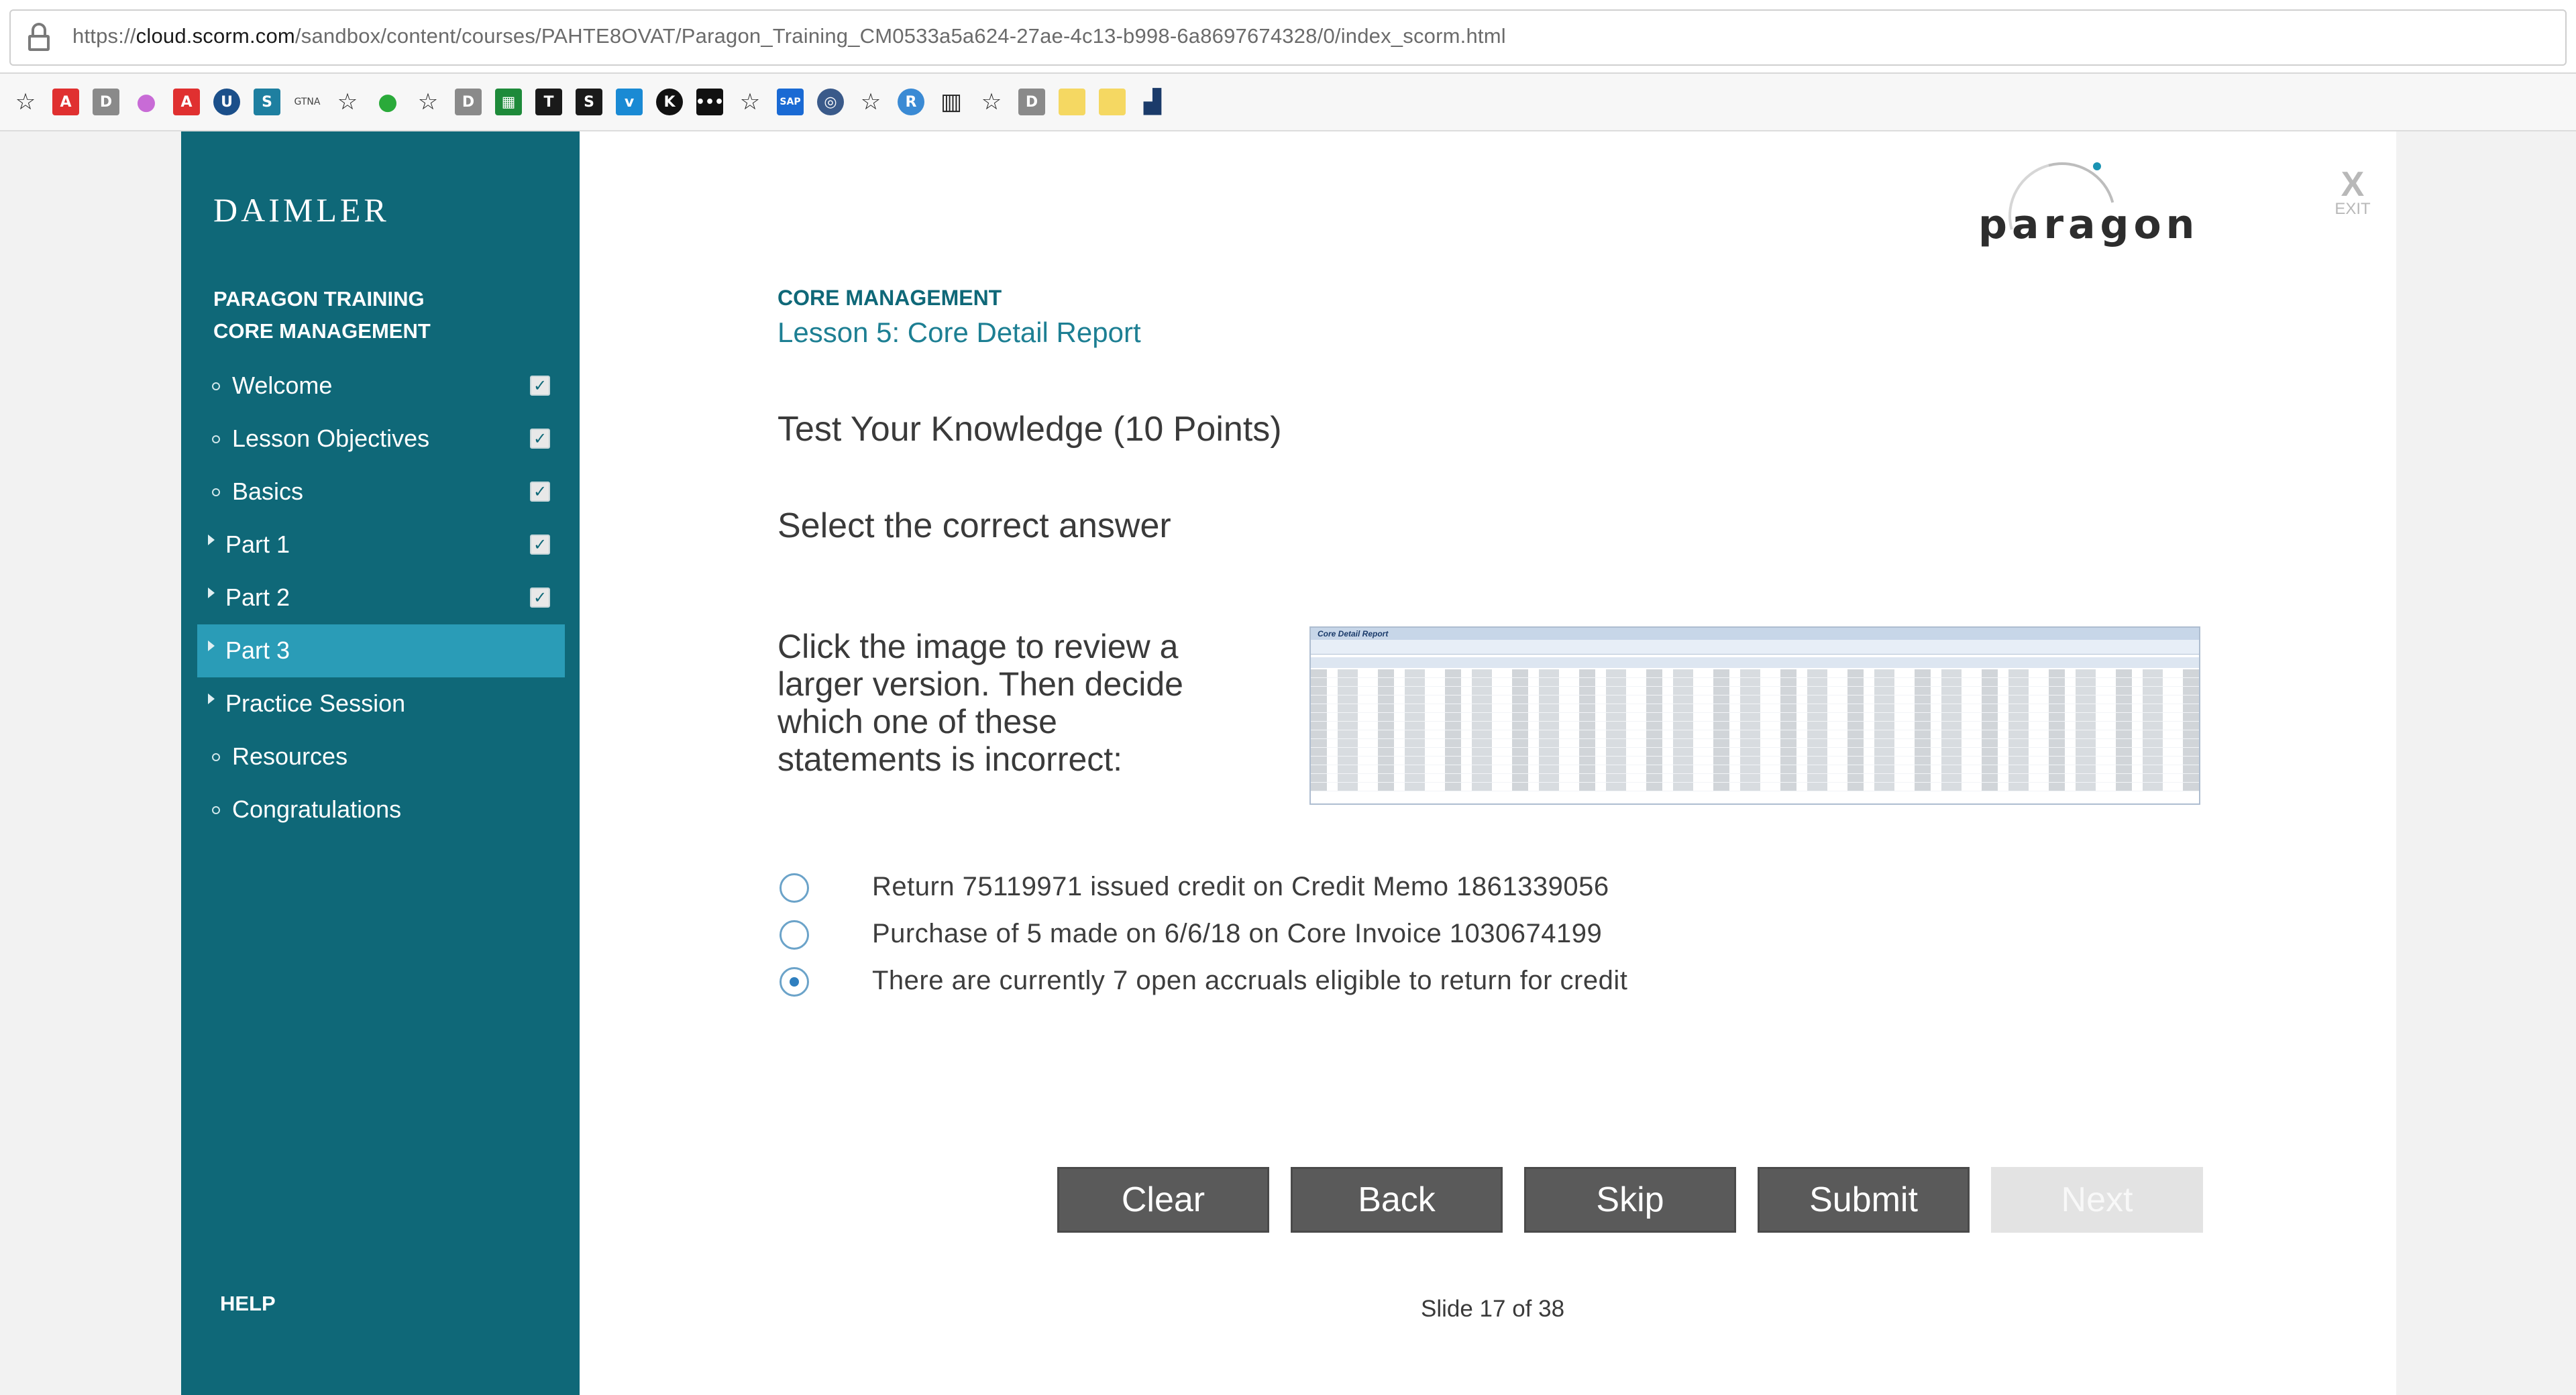 The height and width of the screenshot is (1395, 2576). I want to click on nav-item-part-2: Part 2 ✓, so click(381, 597).